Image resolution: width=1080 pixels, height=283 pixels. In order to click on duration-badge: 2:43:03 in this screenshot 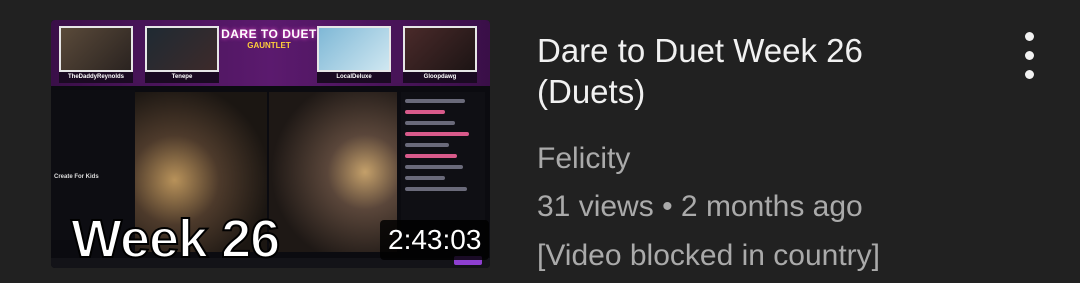, I will do `click(435, 240)`.